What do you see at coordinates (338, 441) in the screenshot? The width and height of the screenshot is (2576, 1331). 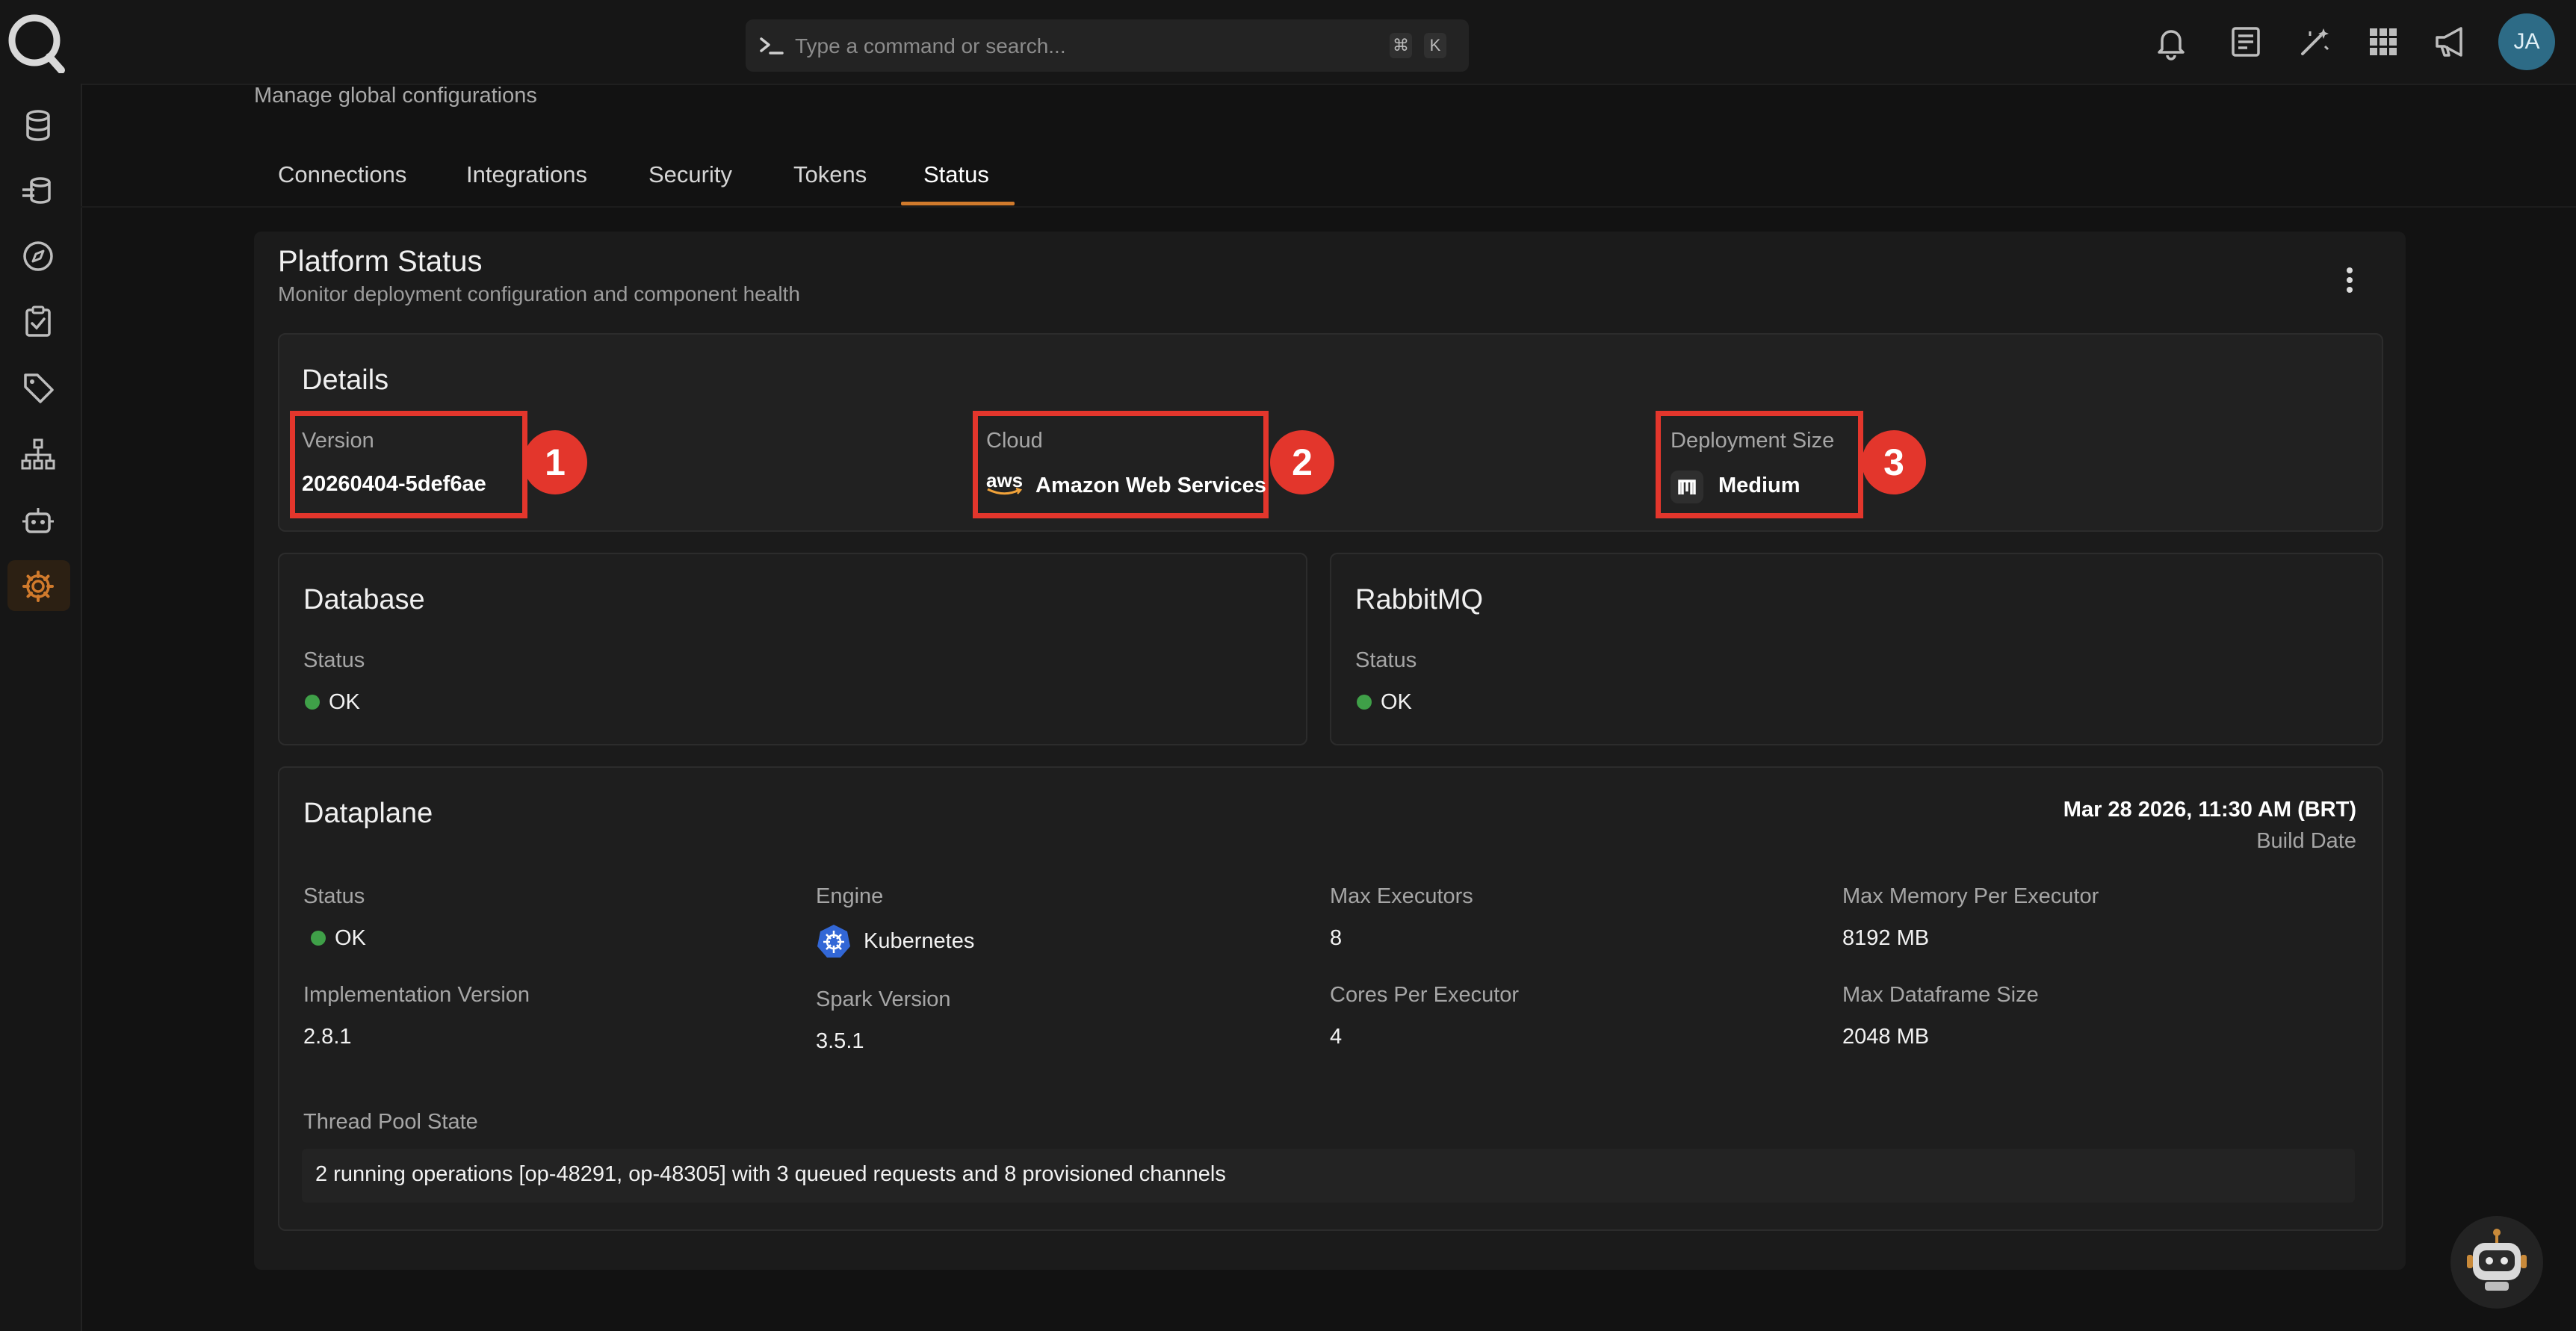 I see `version-label: Version` at bounding box center [338, 441].